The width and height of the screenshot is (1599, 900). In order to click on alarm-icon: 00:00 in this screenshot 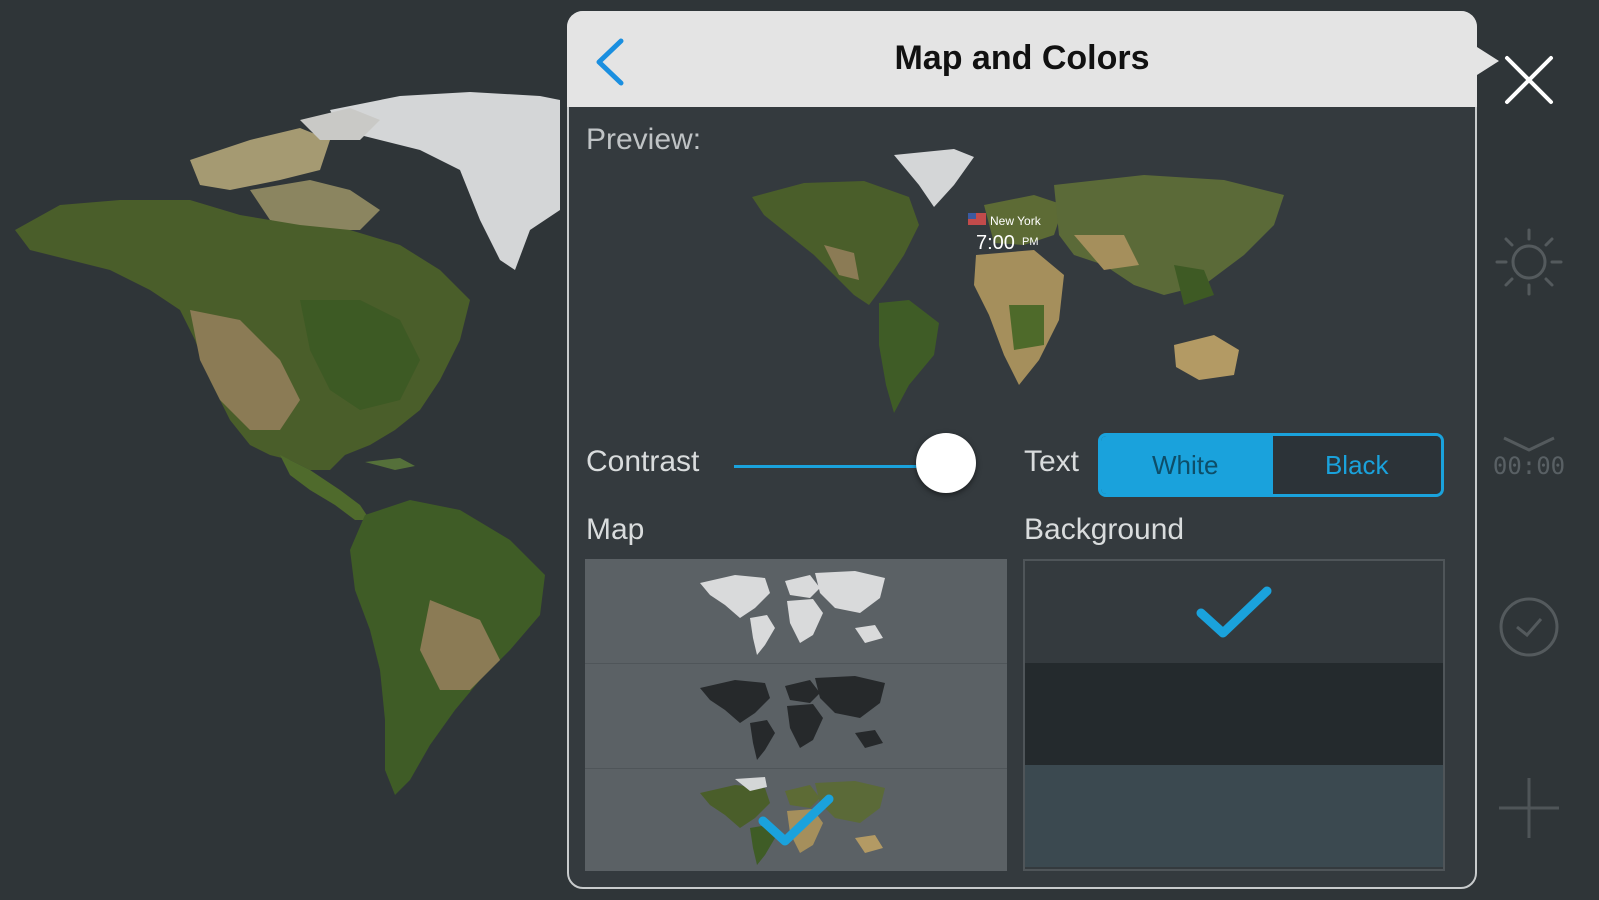, I will do `click(1529, 455)`.